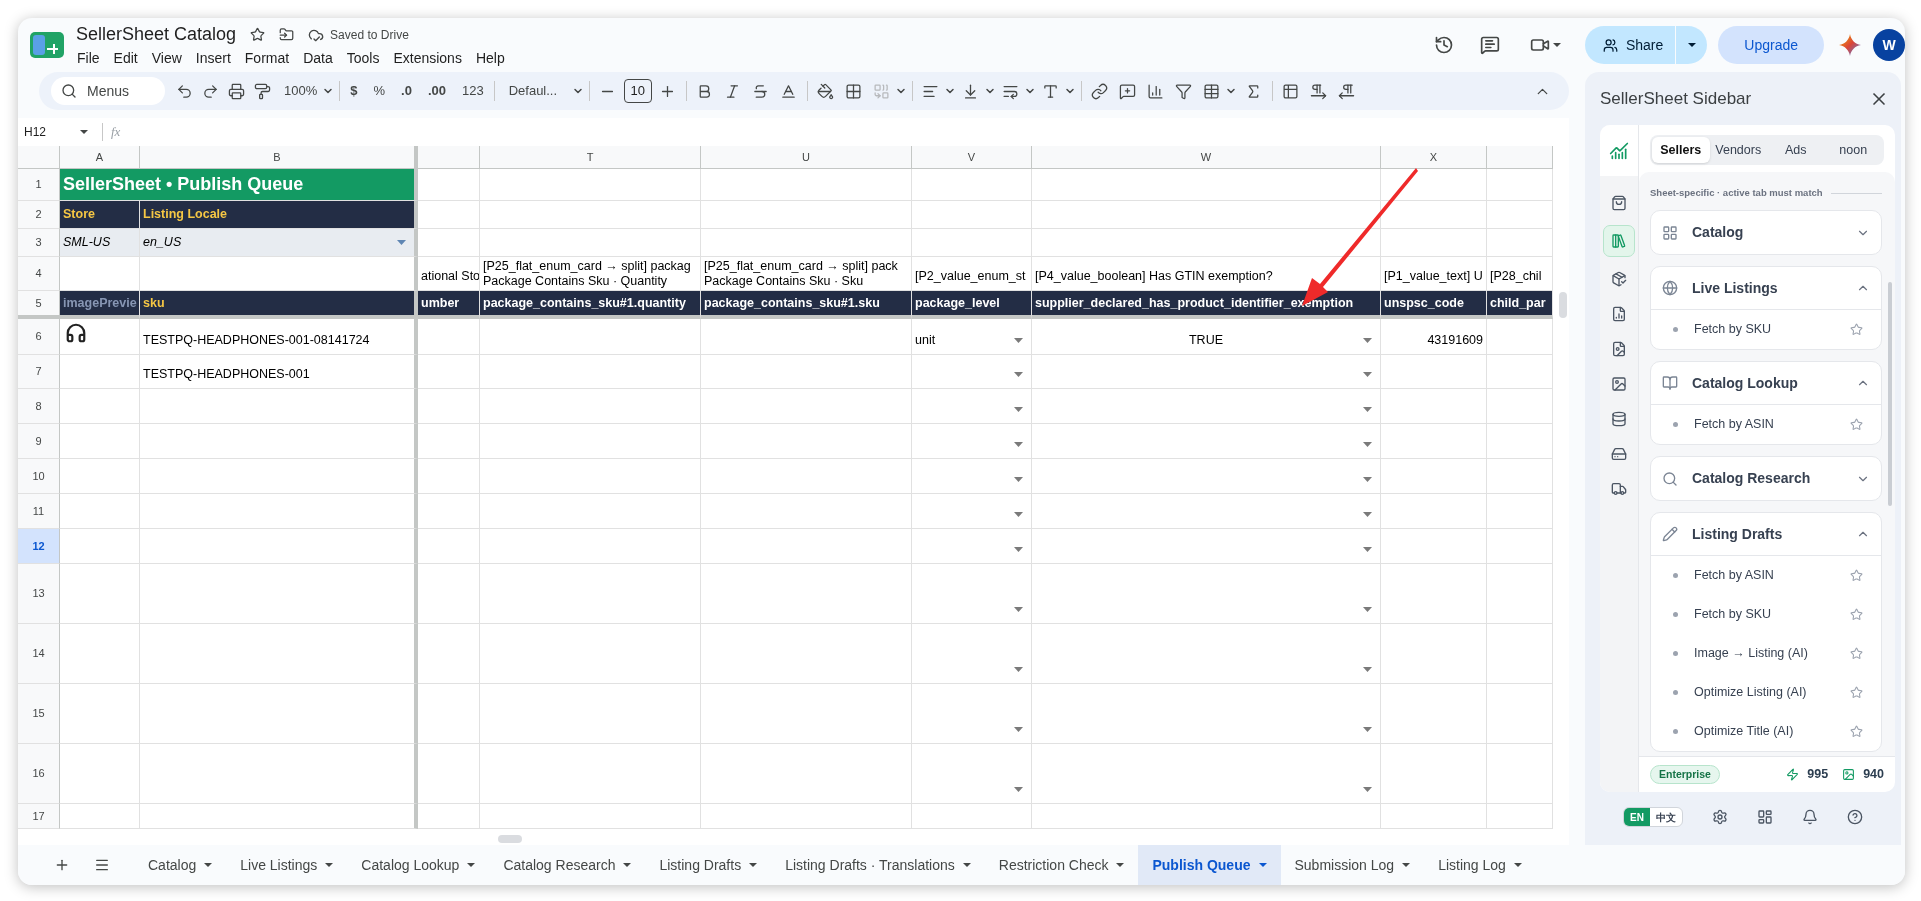  What do you see at coordinates (1889, 45) in the screenshot?
I see `avatar: W` at bounding box center [1889, 45].